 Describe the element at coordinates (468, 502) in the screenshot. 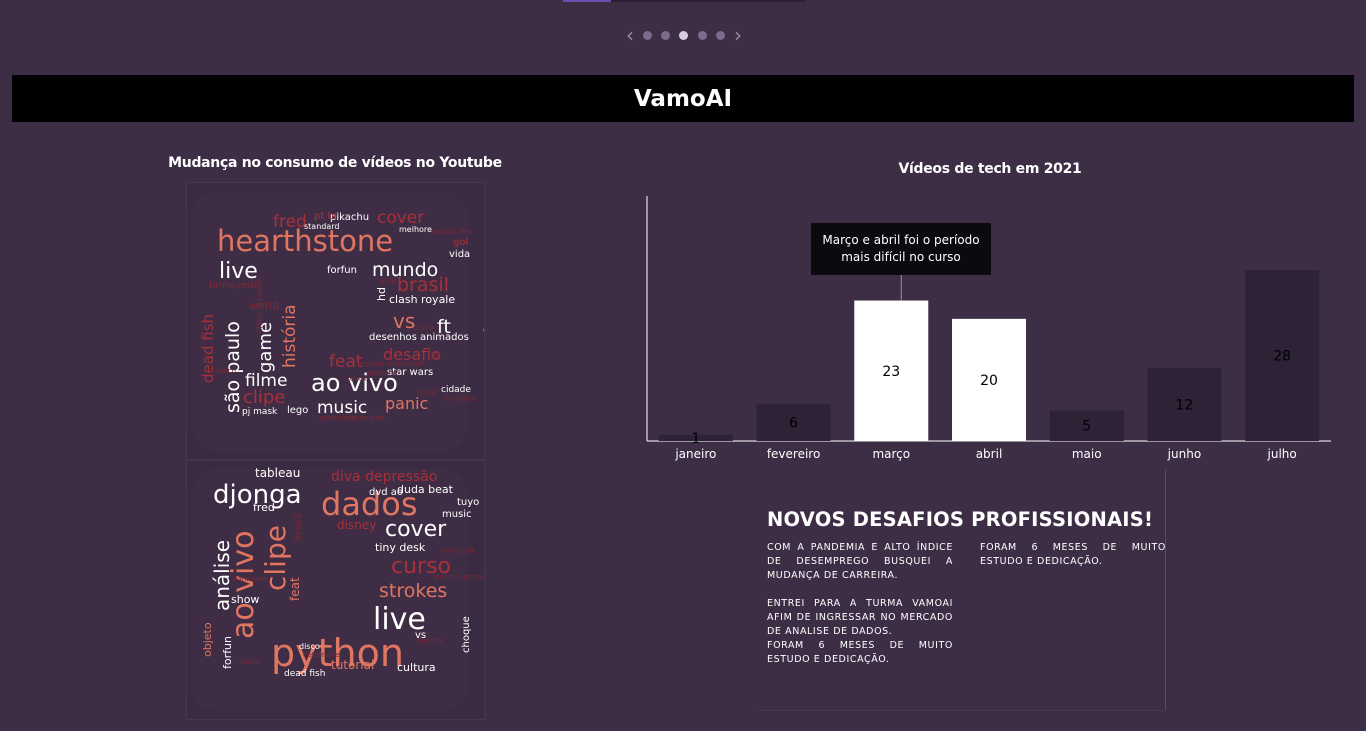

I see `wordcloud-word: tuyo` at that location.